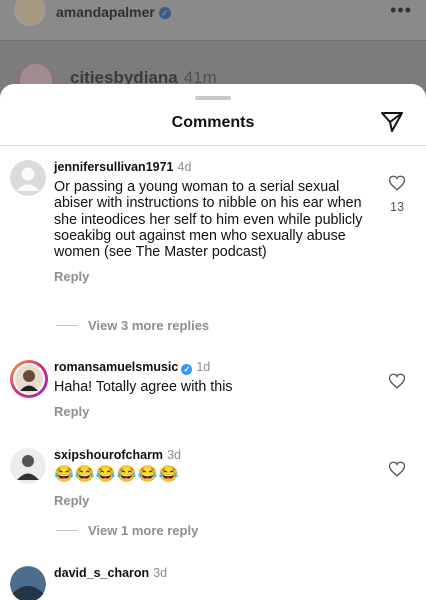 Image resolution: width=426 pixels, height=600 pixels. Describe the element at coordinates (213, 20) in the screenshot. I see `background-post-header: amandapalmer ✓ •••` at that location.